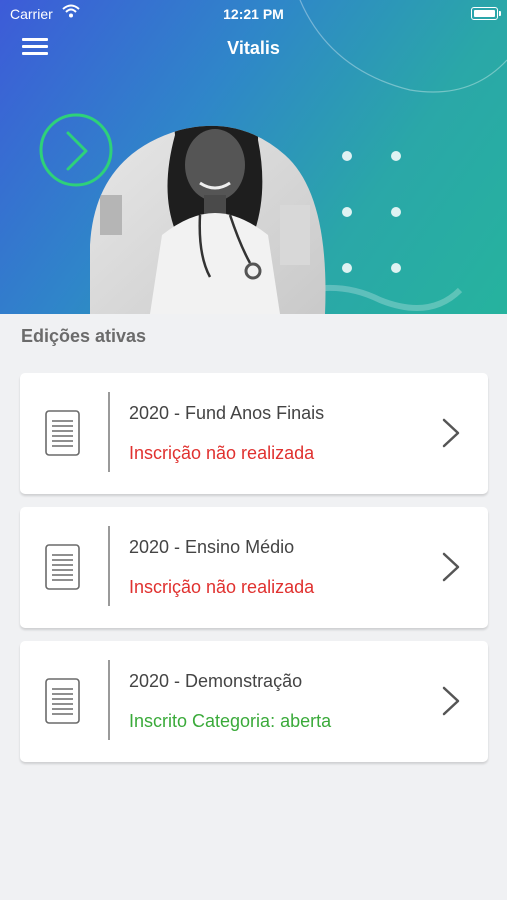  Describe the element at coordinates (227, 413) in the screenshot. I see `edition-title: 2020 - Fund Anos Finais` at that location.